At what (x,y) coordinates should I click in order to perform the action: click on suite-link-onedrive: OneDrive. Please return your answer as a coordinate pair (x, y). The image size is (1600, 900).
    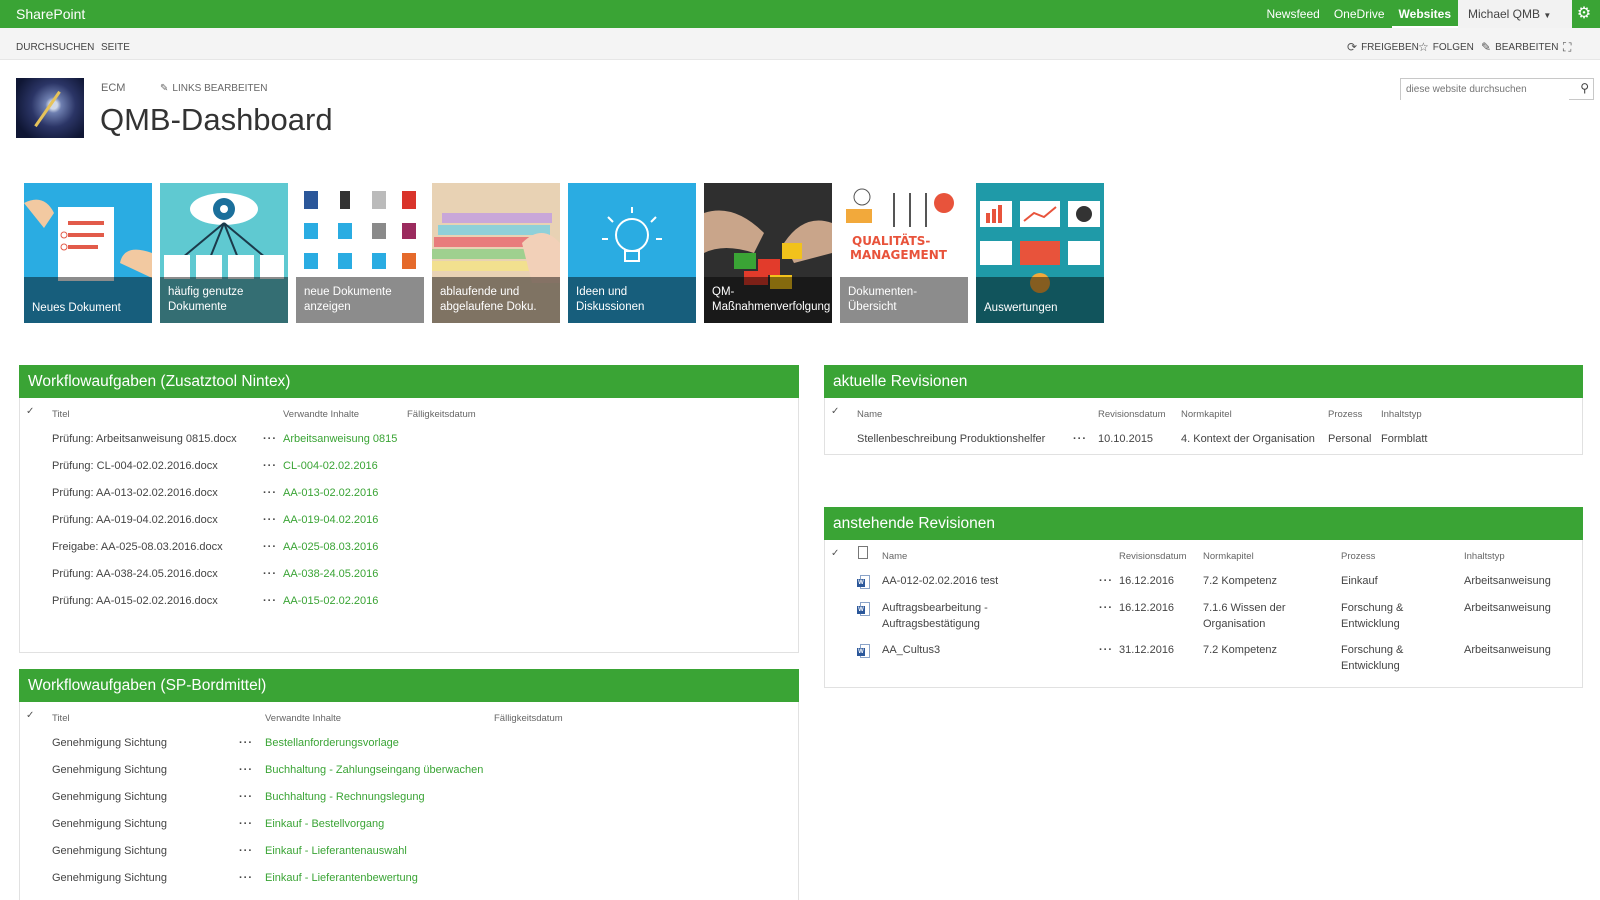
    Looking at the image, I should click on (1359, 14).